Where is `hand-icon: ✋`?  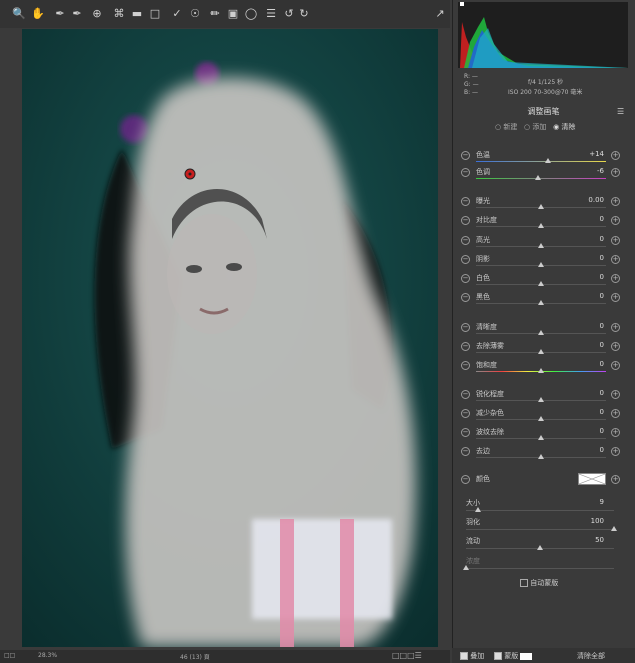 hand-icon: ✋ is located at coordinates (38, 14).